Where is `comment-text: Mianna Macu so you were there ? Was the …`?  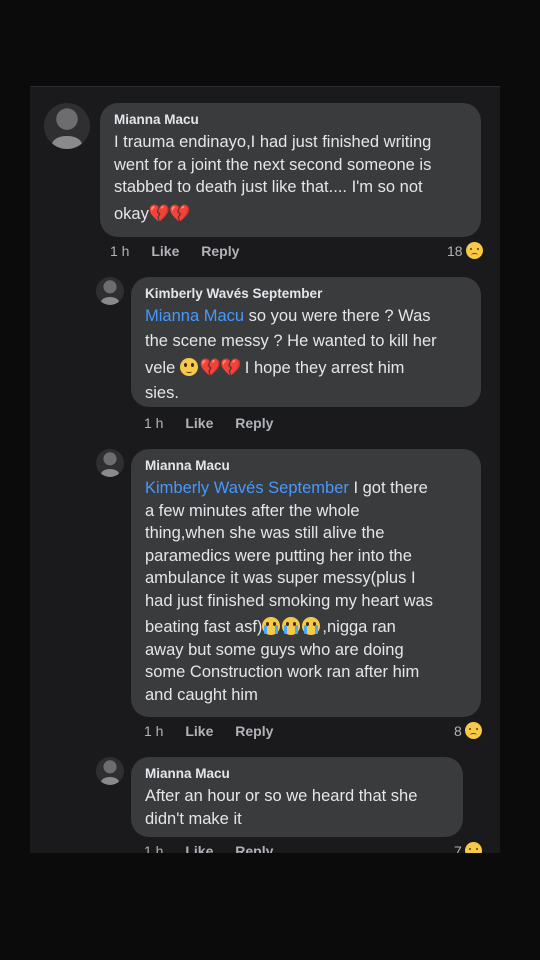 comment-text: Mianna Macu so you were there ? Was the … is located at coordinates (291, 354).